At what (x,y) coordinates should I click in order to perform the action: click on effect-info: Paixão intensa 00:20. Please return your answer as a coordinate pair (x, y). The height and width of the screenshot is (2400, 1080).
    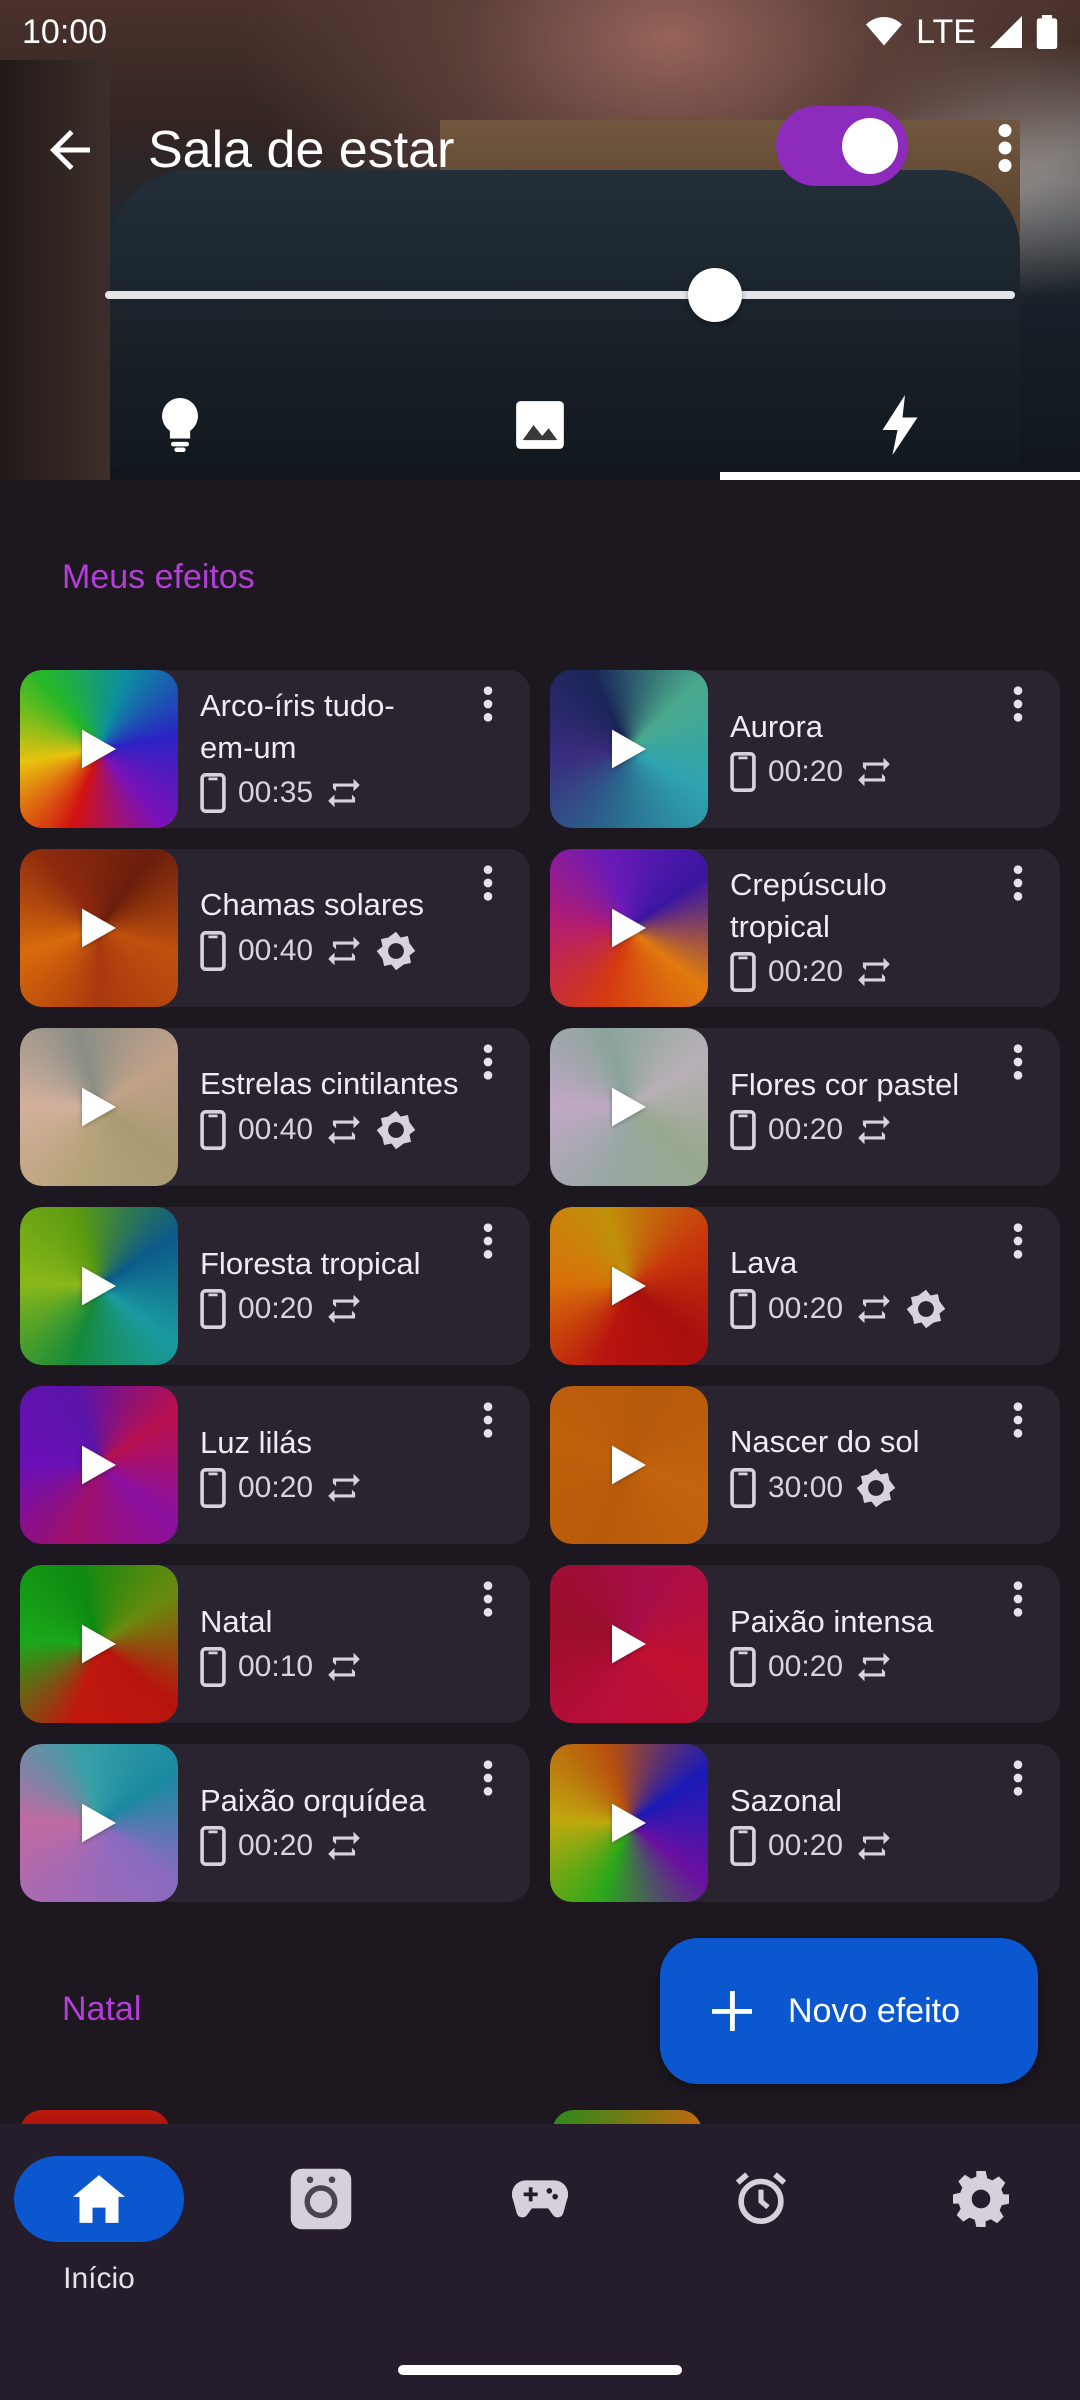
    Looking at the image, I should click on (884, 1644).